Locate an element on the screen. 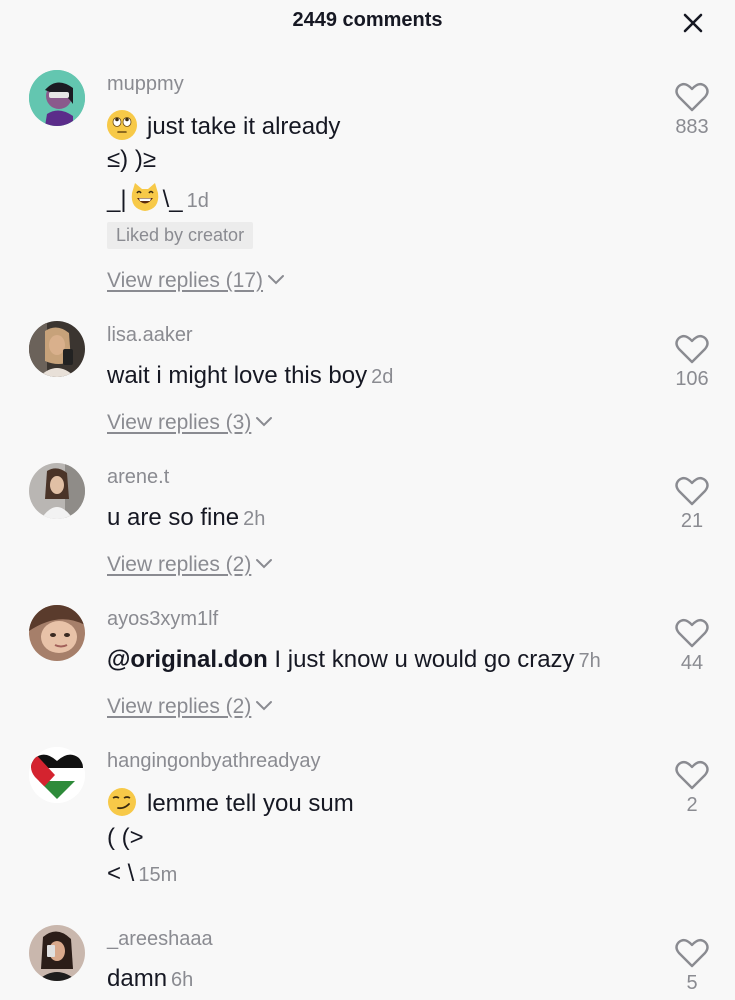 The height and width of the screenshot is (1000, 735). comment-username: muppmy is located at coordinates (145, 84).